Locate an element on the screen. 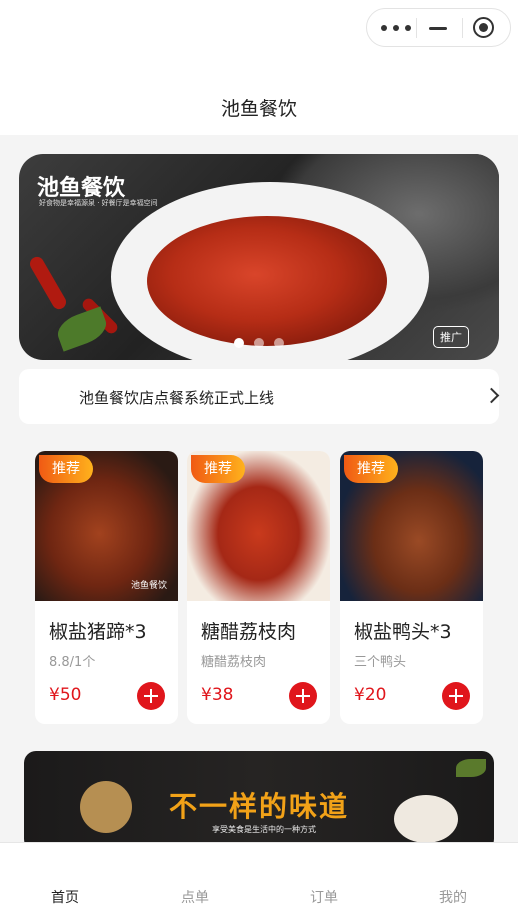  product-card: 池鱼餐饮 推荐 椒盐猪蹄*3 8.8/1个 ¥50 is located at coordinates (106, 587).